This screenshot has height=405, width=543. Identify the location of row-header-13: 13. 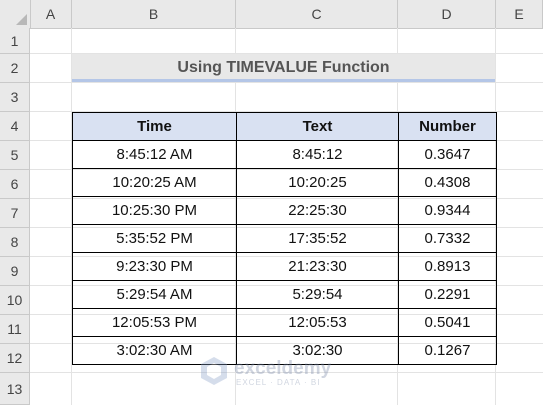
(15, 389).